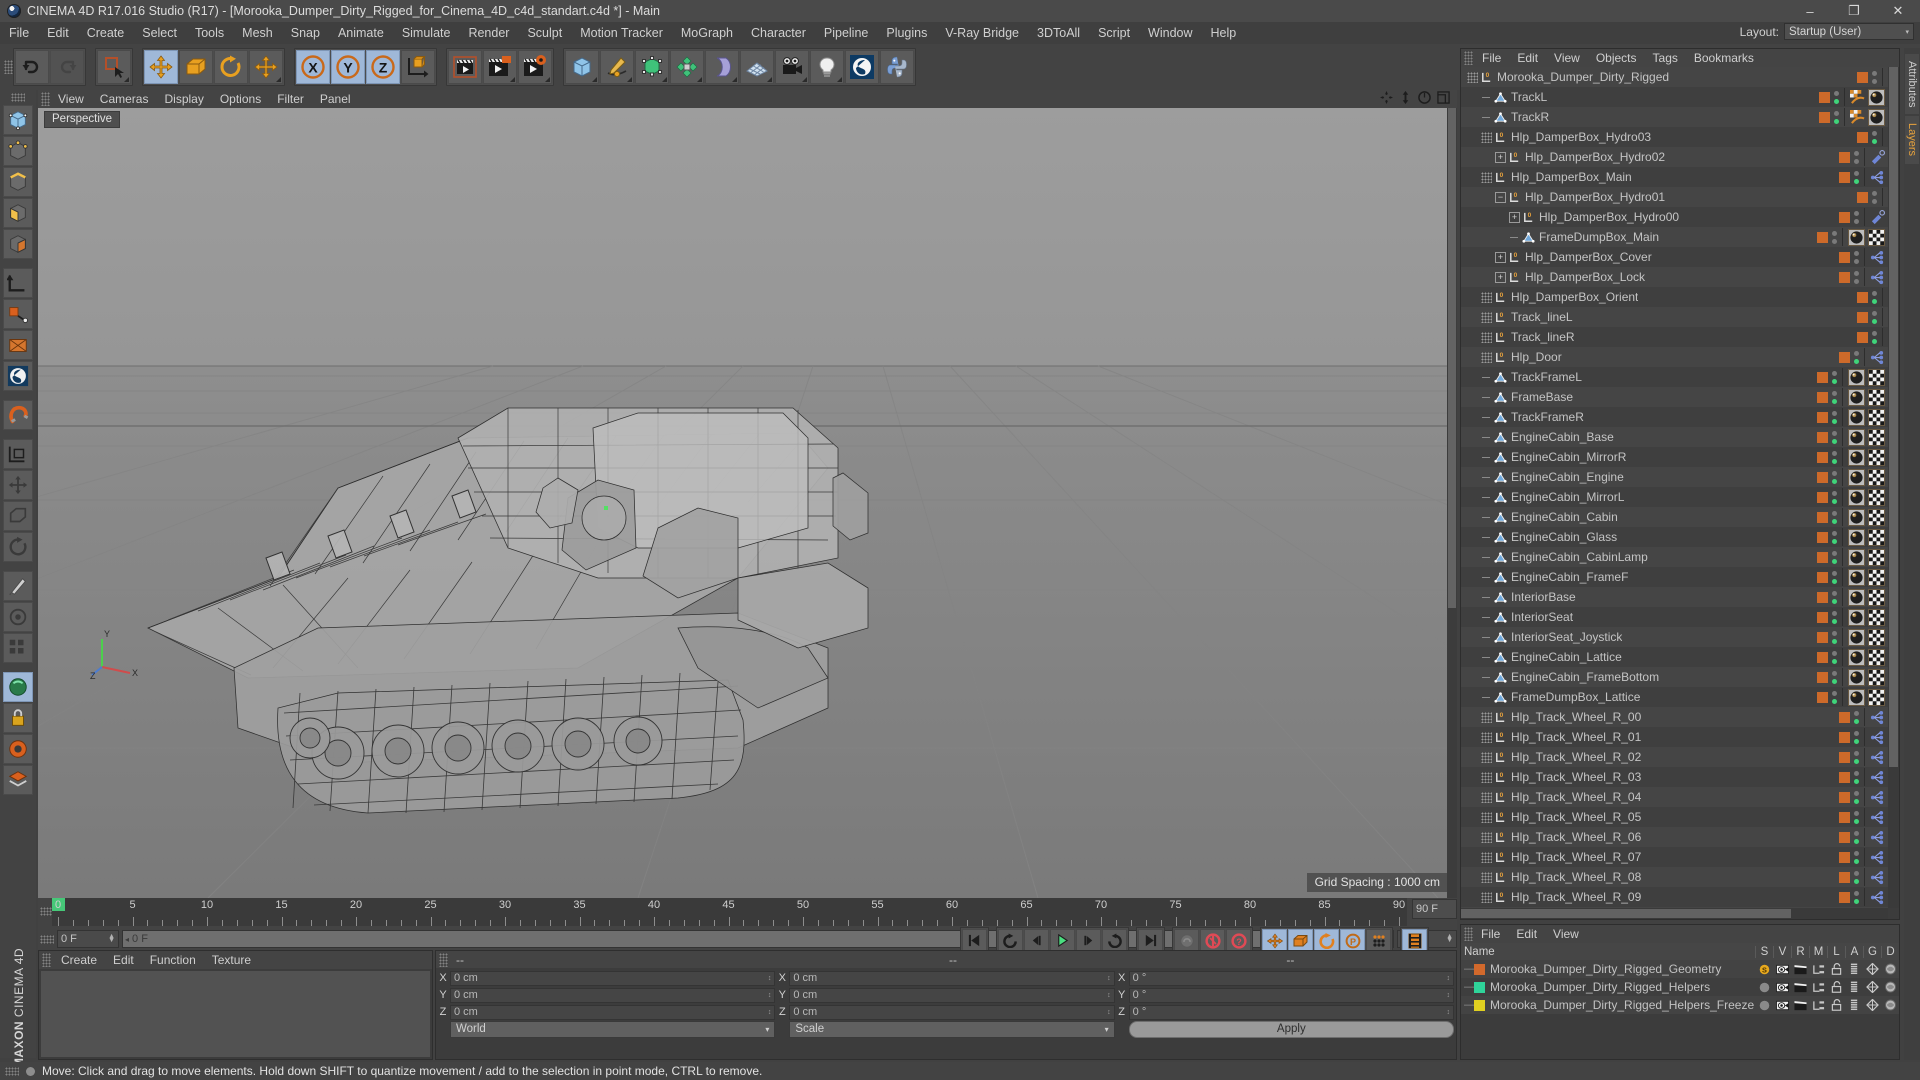 This screenshot has width=1920, height=1080. What do you see at coordinates (1674, 857) in the screenshot?
I see `object-row: 0 Hlp_Track_Wheel_R_07` at bounding box center [1674, 857].